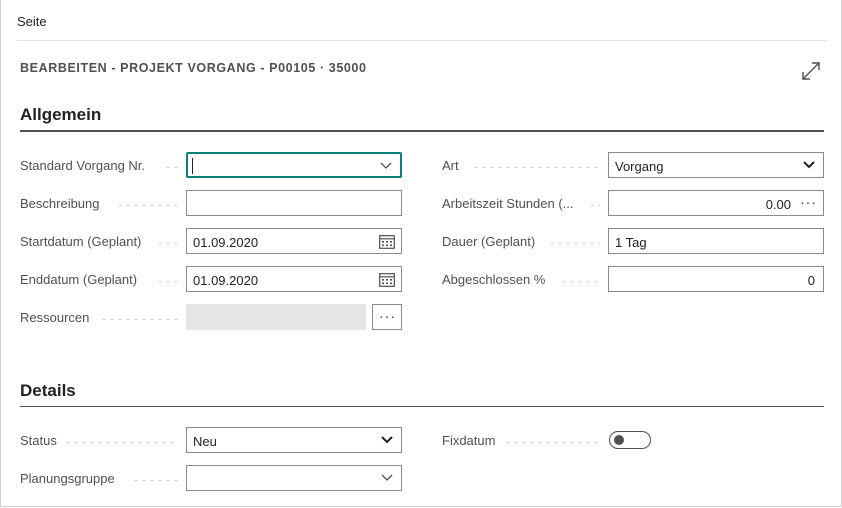 Image resolution: width=842 pixels, height=508 pixels. I want to click on label-planning-group: Planungsgruppe, so click(67, 478).